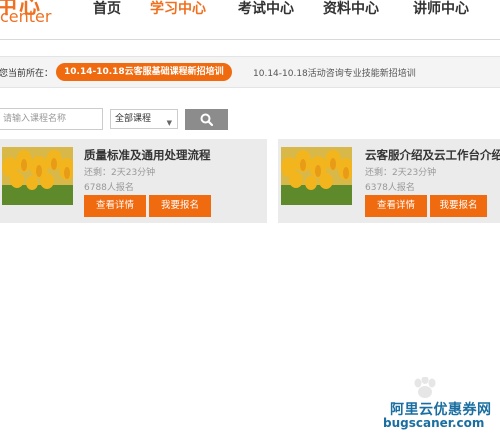 Image resolution: width=500 pixels, height=434 pixels. I want to click on course-title: 云客服介绍及云工作台介绍, so click(432, 155).